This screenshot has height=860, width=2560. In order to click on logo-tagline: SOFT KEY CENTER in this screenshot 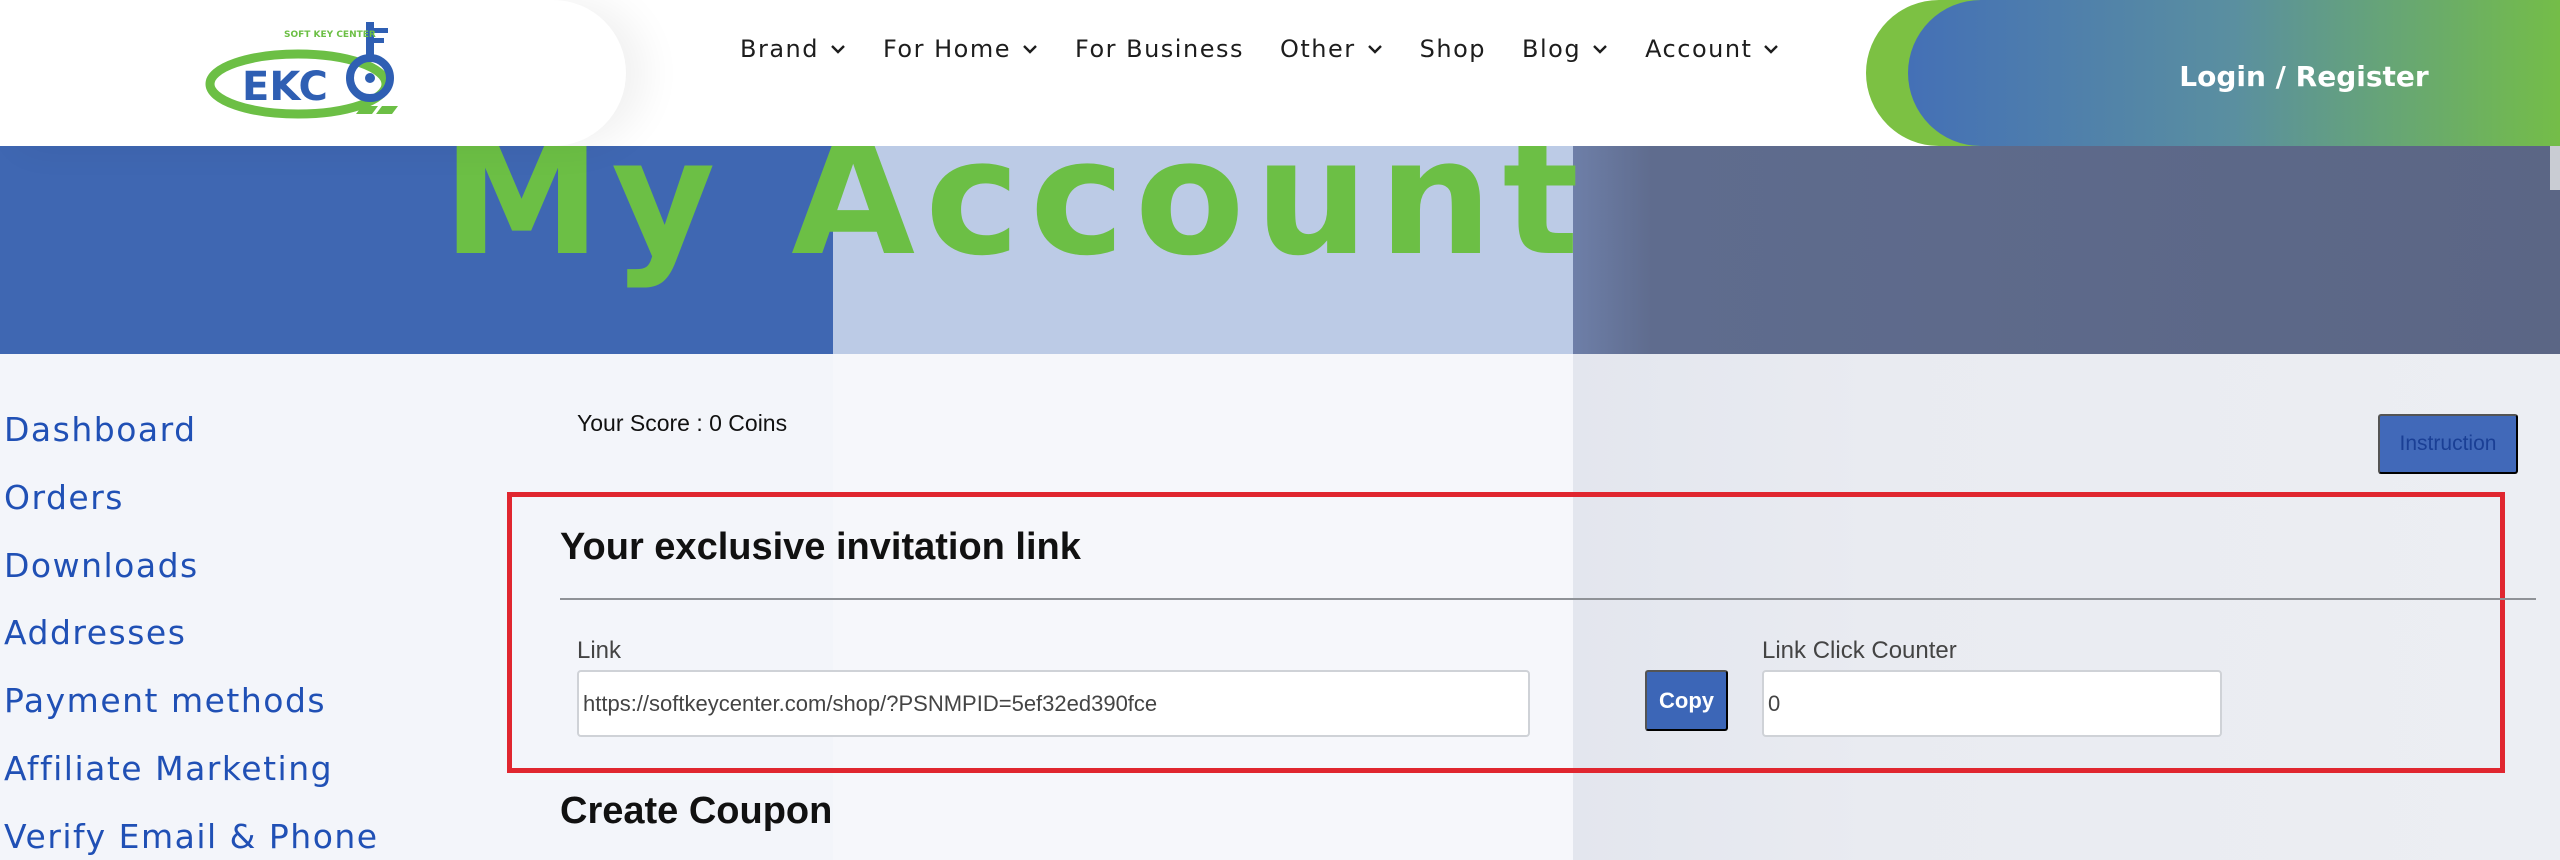, I will do `click(330, 35)`.